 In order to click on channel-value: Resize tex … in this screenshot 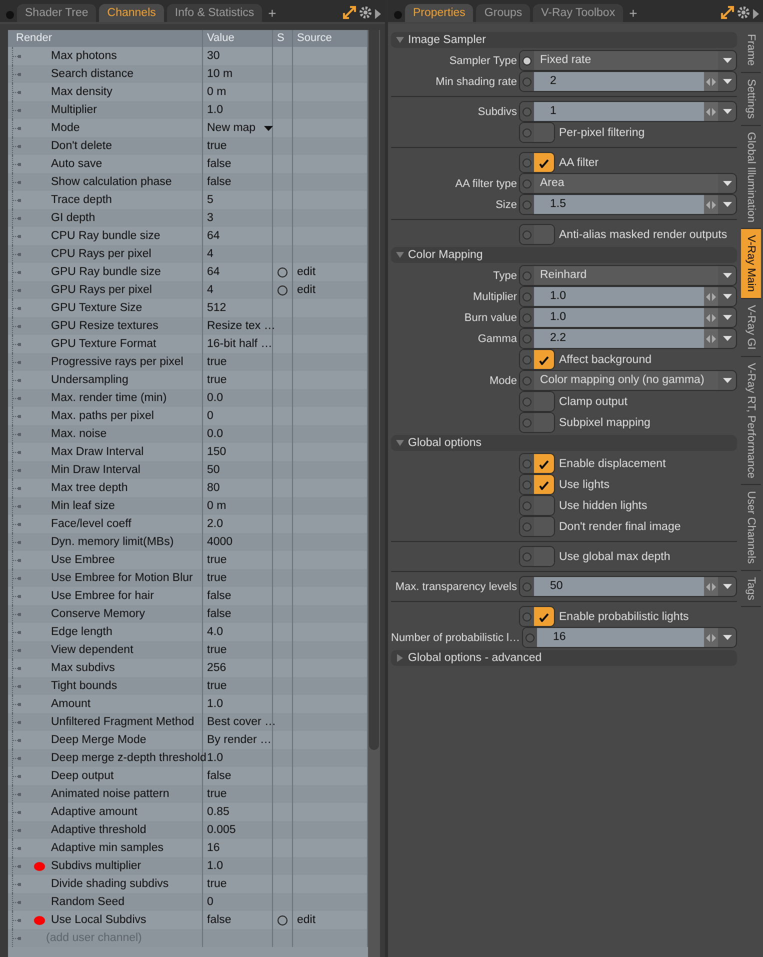, I will do `click(241, 326)`.